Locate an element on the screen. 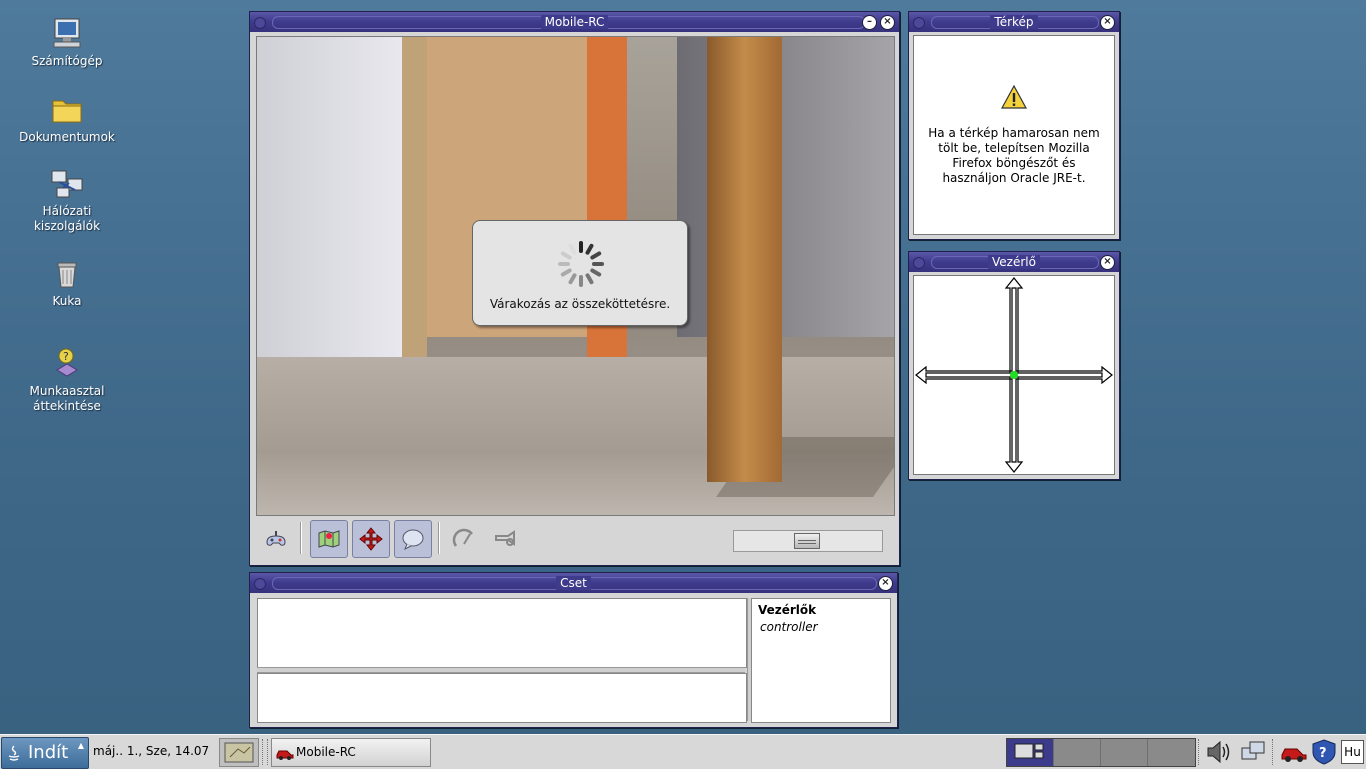 This screenshot has width=1366, height=769. folder-icon is located at coordinates (67, 111).